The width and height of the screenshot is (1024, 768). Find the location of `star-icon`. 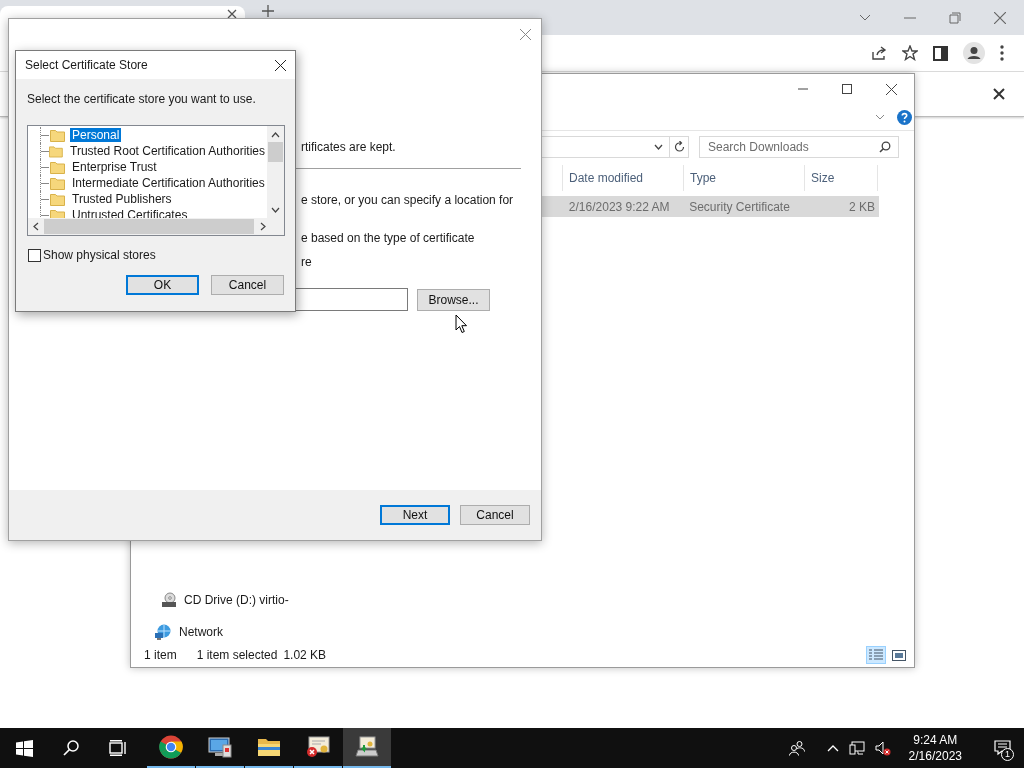

star-icon is located at coordinates (910, 53).